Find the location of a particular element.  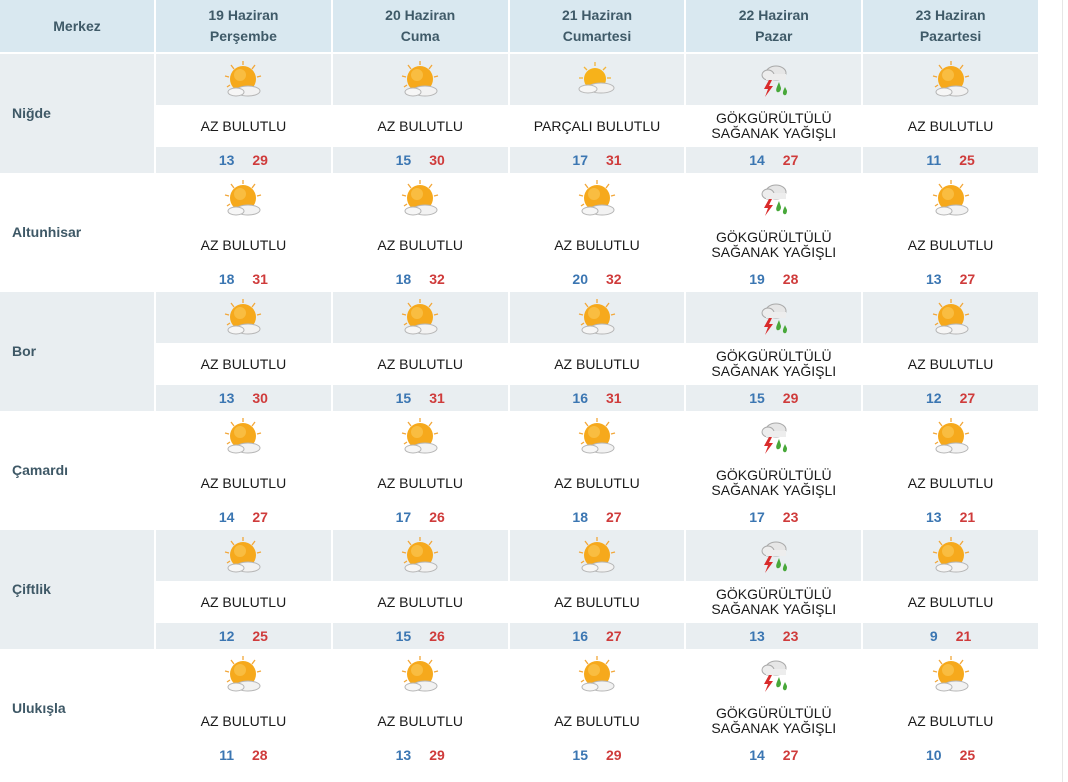

temperature-row: 14 27 17 26 18 27 17 23 13 21 is located at coordinates (520, 517).